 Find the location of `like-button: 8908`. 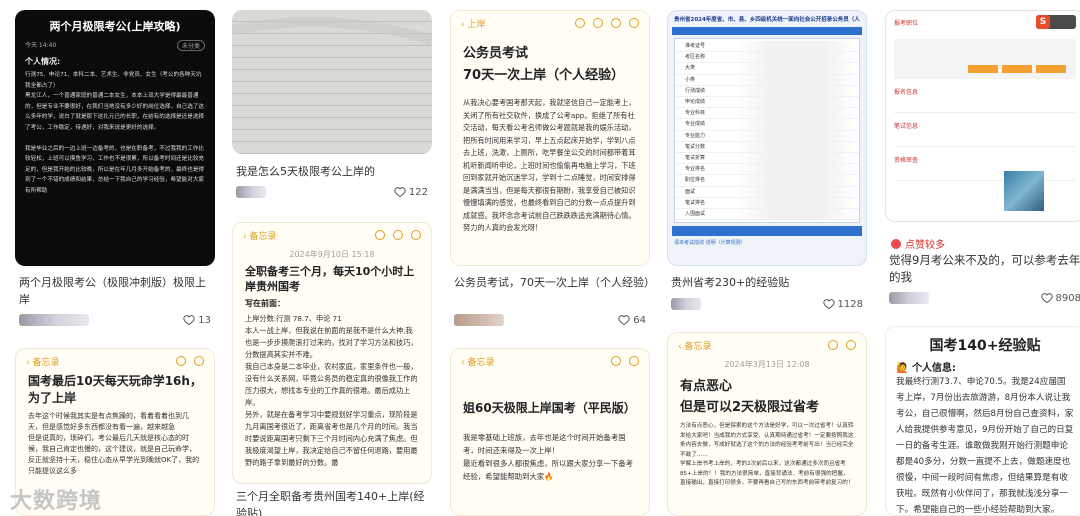

like-button: 8908 is located at coordinates (1060, 298).